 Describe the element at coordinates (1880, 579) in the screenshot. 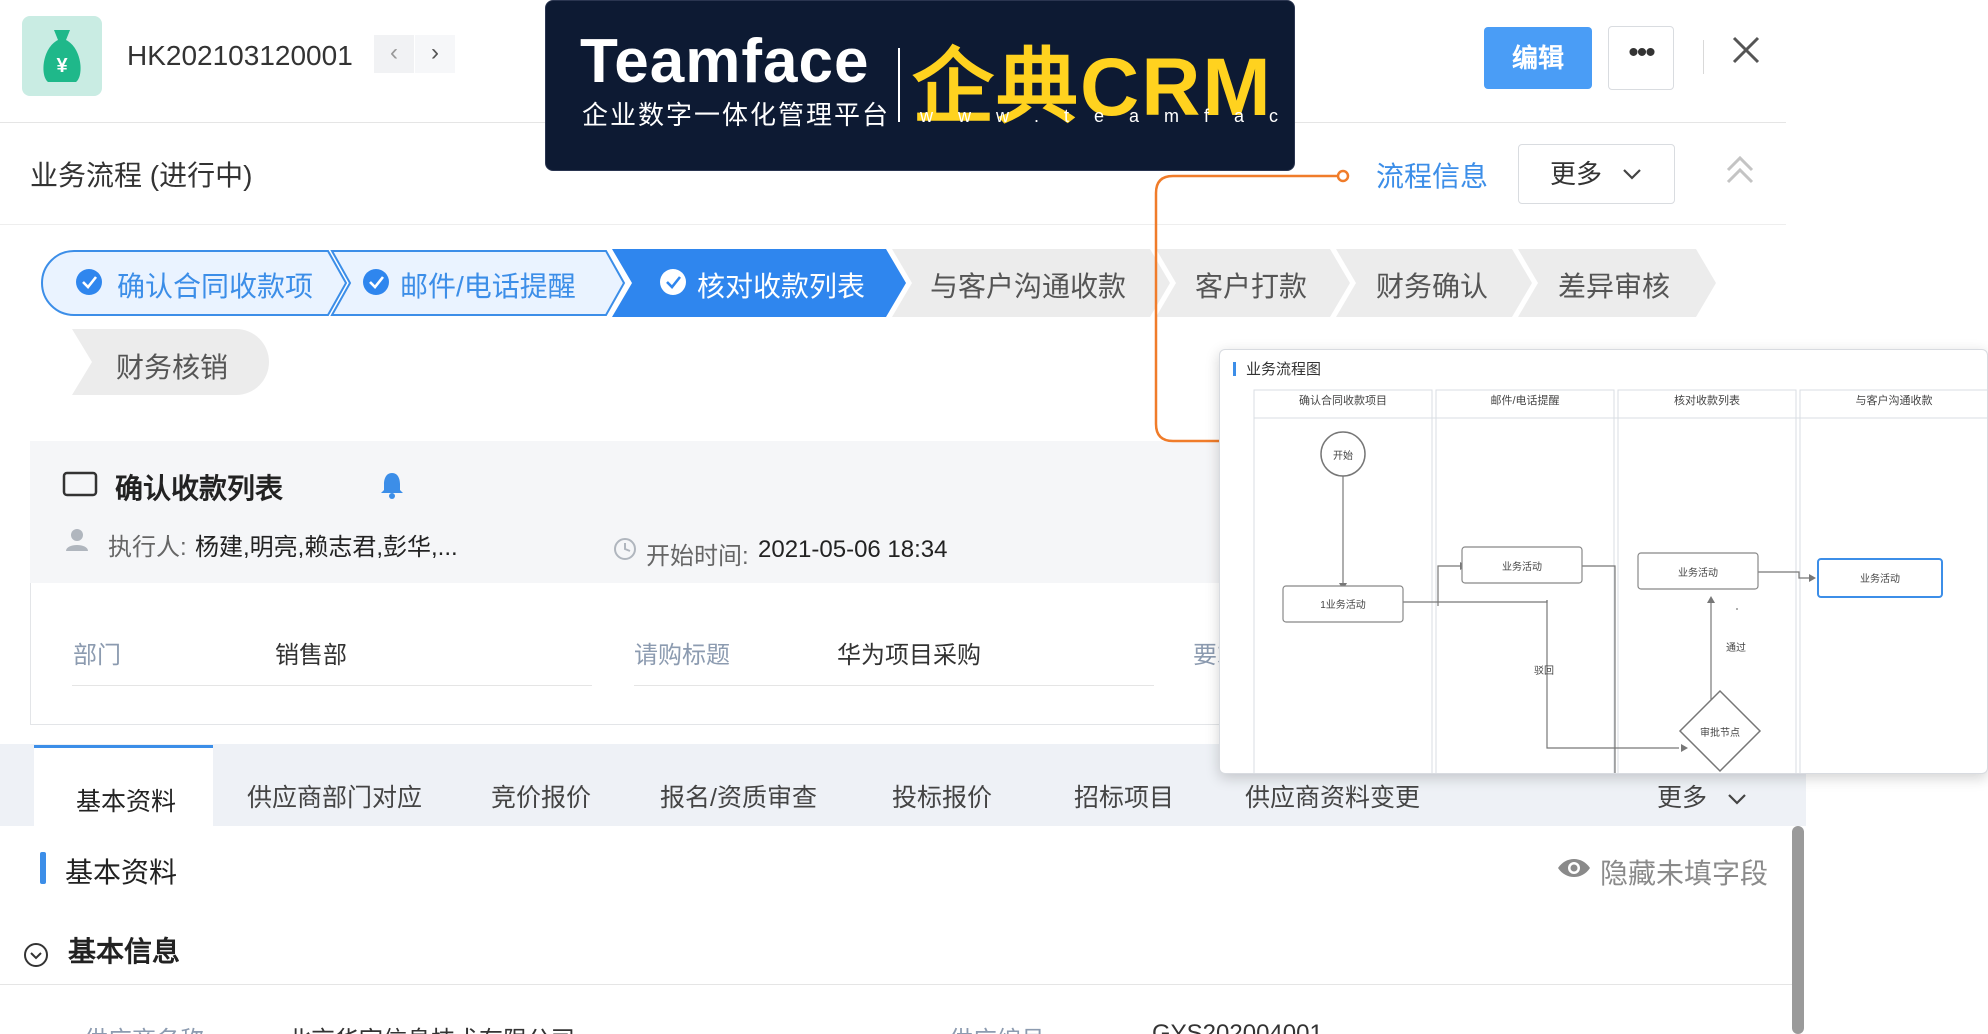

I see `activity-node-active: 业务活动` at that location.